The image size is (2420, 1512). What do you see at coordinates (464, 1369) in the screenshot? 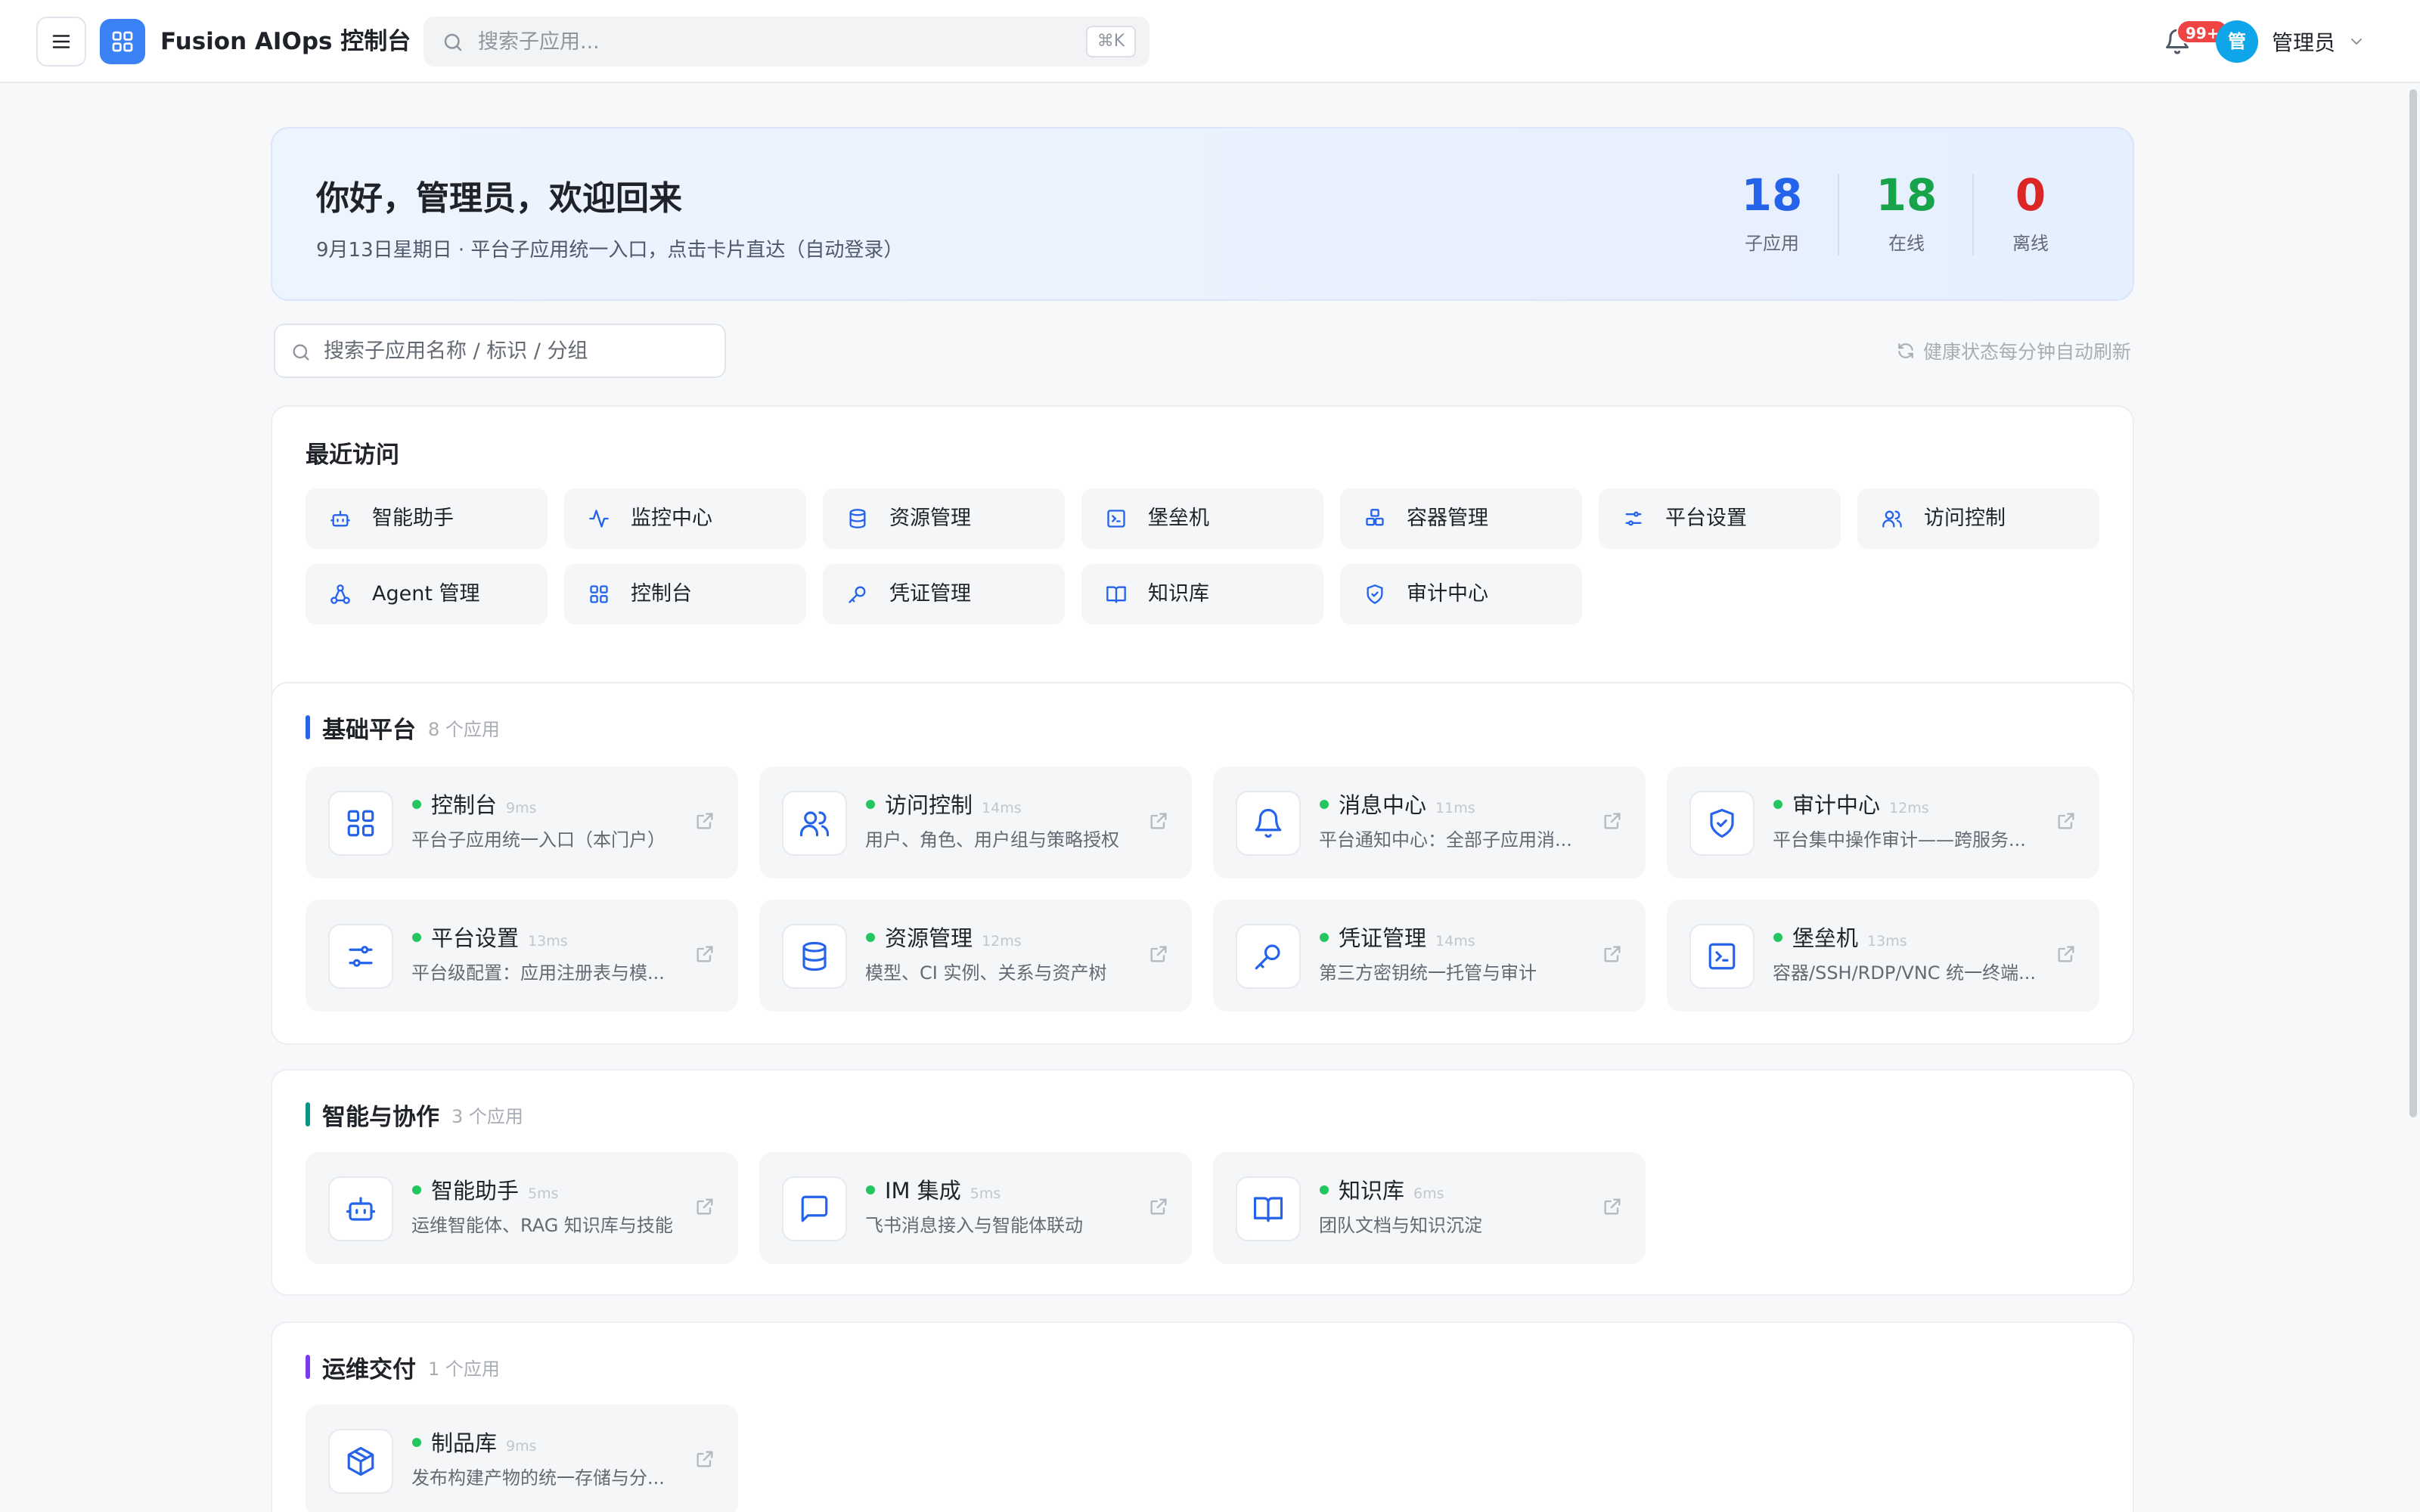
I see `section-count: 1 个应用` at bounding box center [464, 1369].